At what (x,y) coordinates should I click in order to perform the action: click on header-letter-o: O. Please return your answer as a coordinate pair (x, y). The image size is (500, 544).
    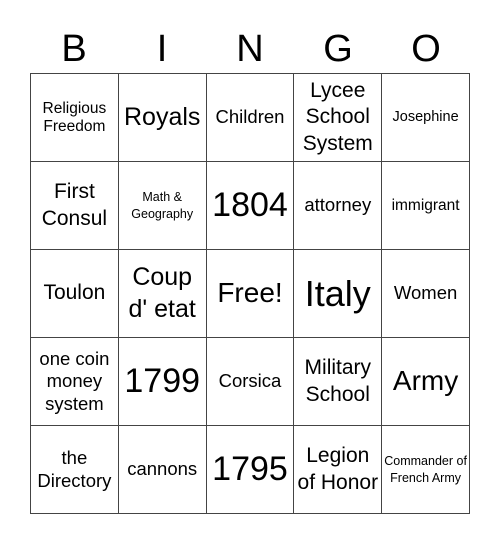
    Looking at the image, I should click on (426, 49).